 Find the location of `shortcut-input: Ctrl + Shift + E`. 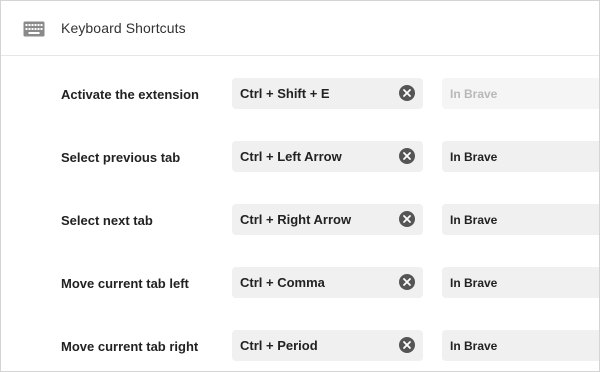

shortcut-input: Ctrl + Shift + E is located at coordinates (327, 93).